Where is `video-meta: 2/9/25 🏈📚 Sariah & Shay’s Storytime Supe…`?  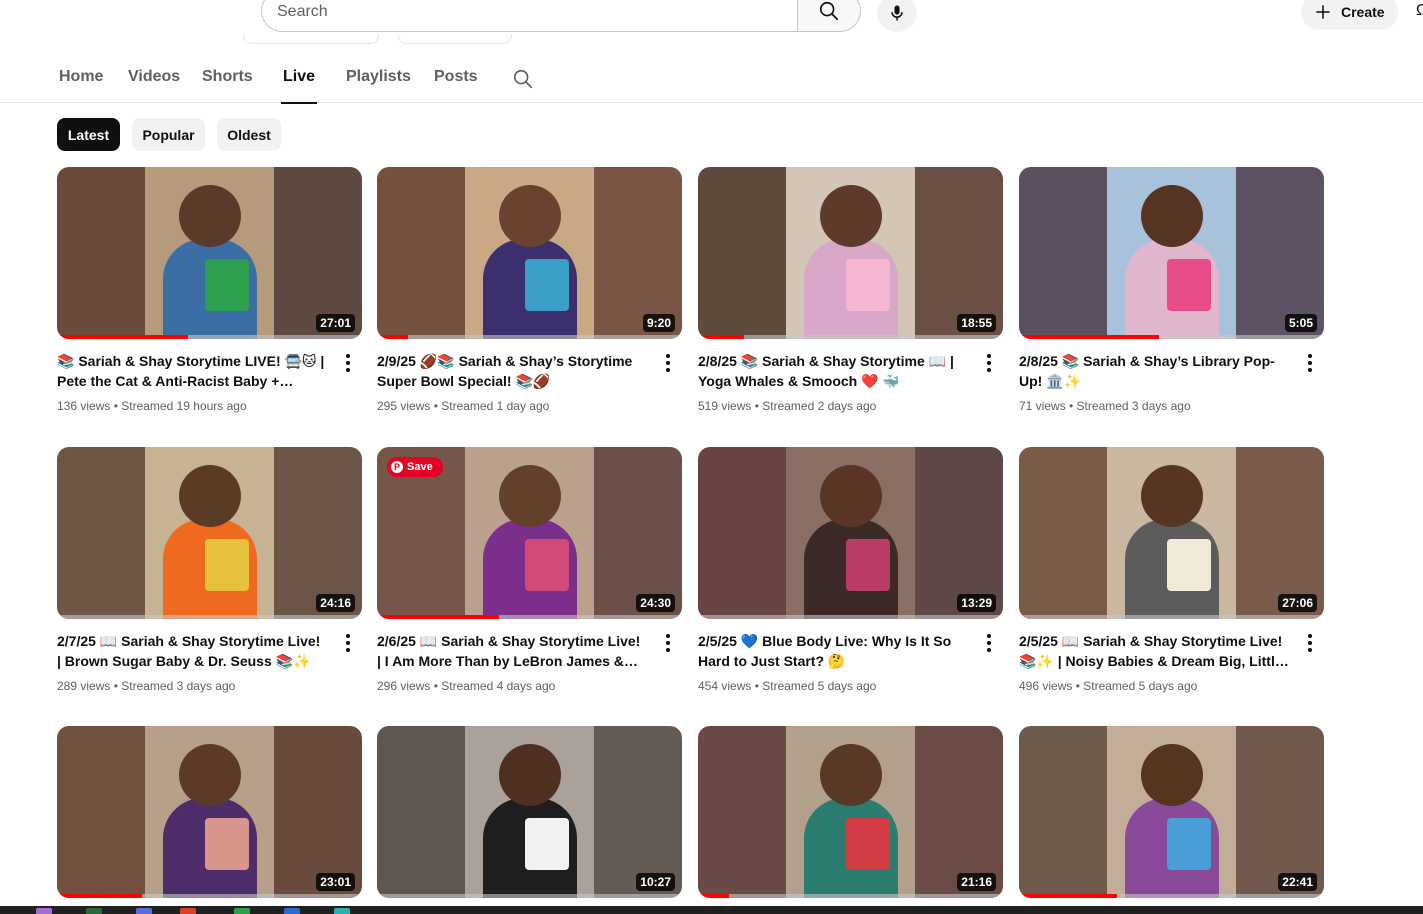 video-meta: 2/9/25 🏈📚 Sariah & Shay’s Storytime Supe… is located at coordinates (529, 383).